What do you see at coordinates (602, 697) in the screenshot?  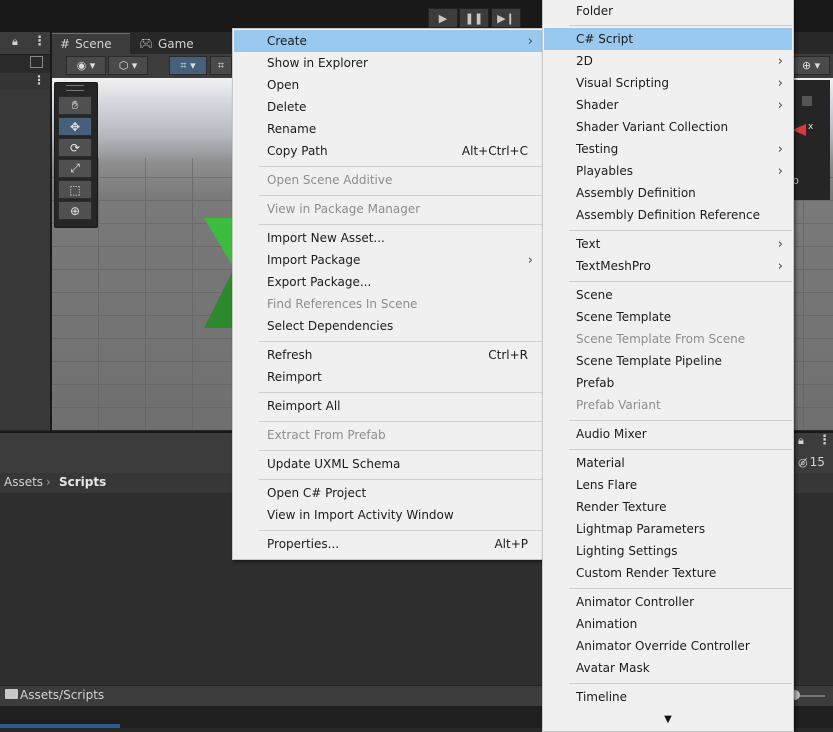 I see `create-menu-item-label: Timeline` at bounding box center [602, 697].